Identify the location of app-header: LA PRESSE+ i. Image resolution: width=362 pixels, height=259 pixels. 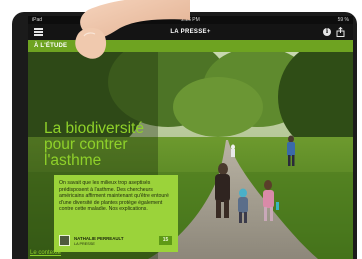
(190, 32).